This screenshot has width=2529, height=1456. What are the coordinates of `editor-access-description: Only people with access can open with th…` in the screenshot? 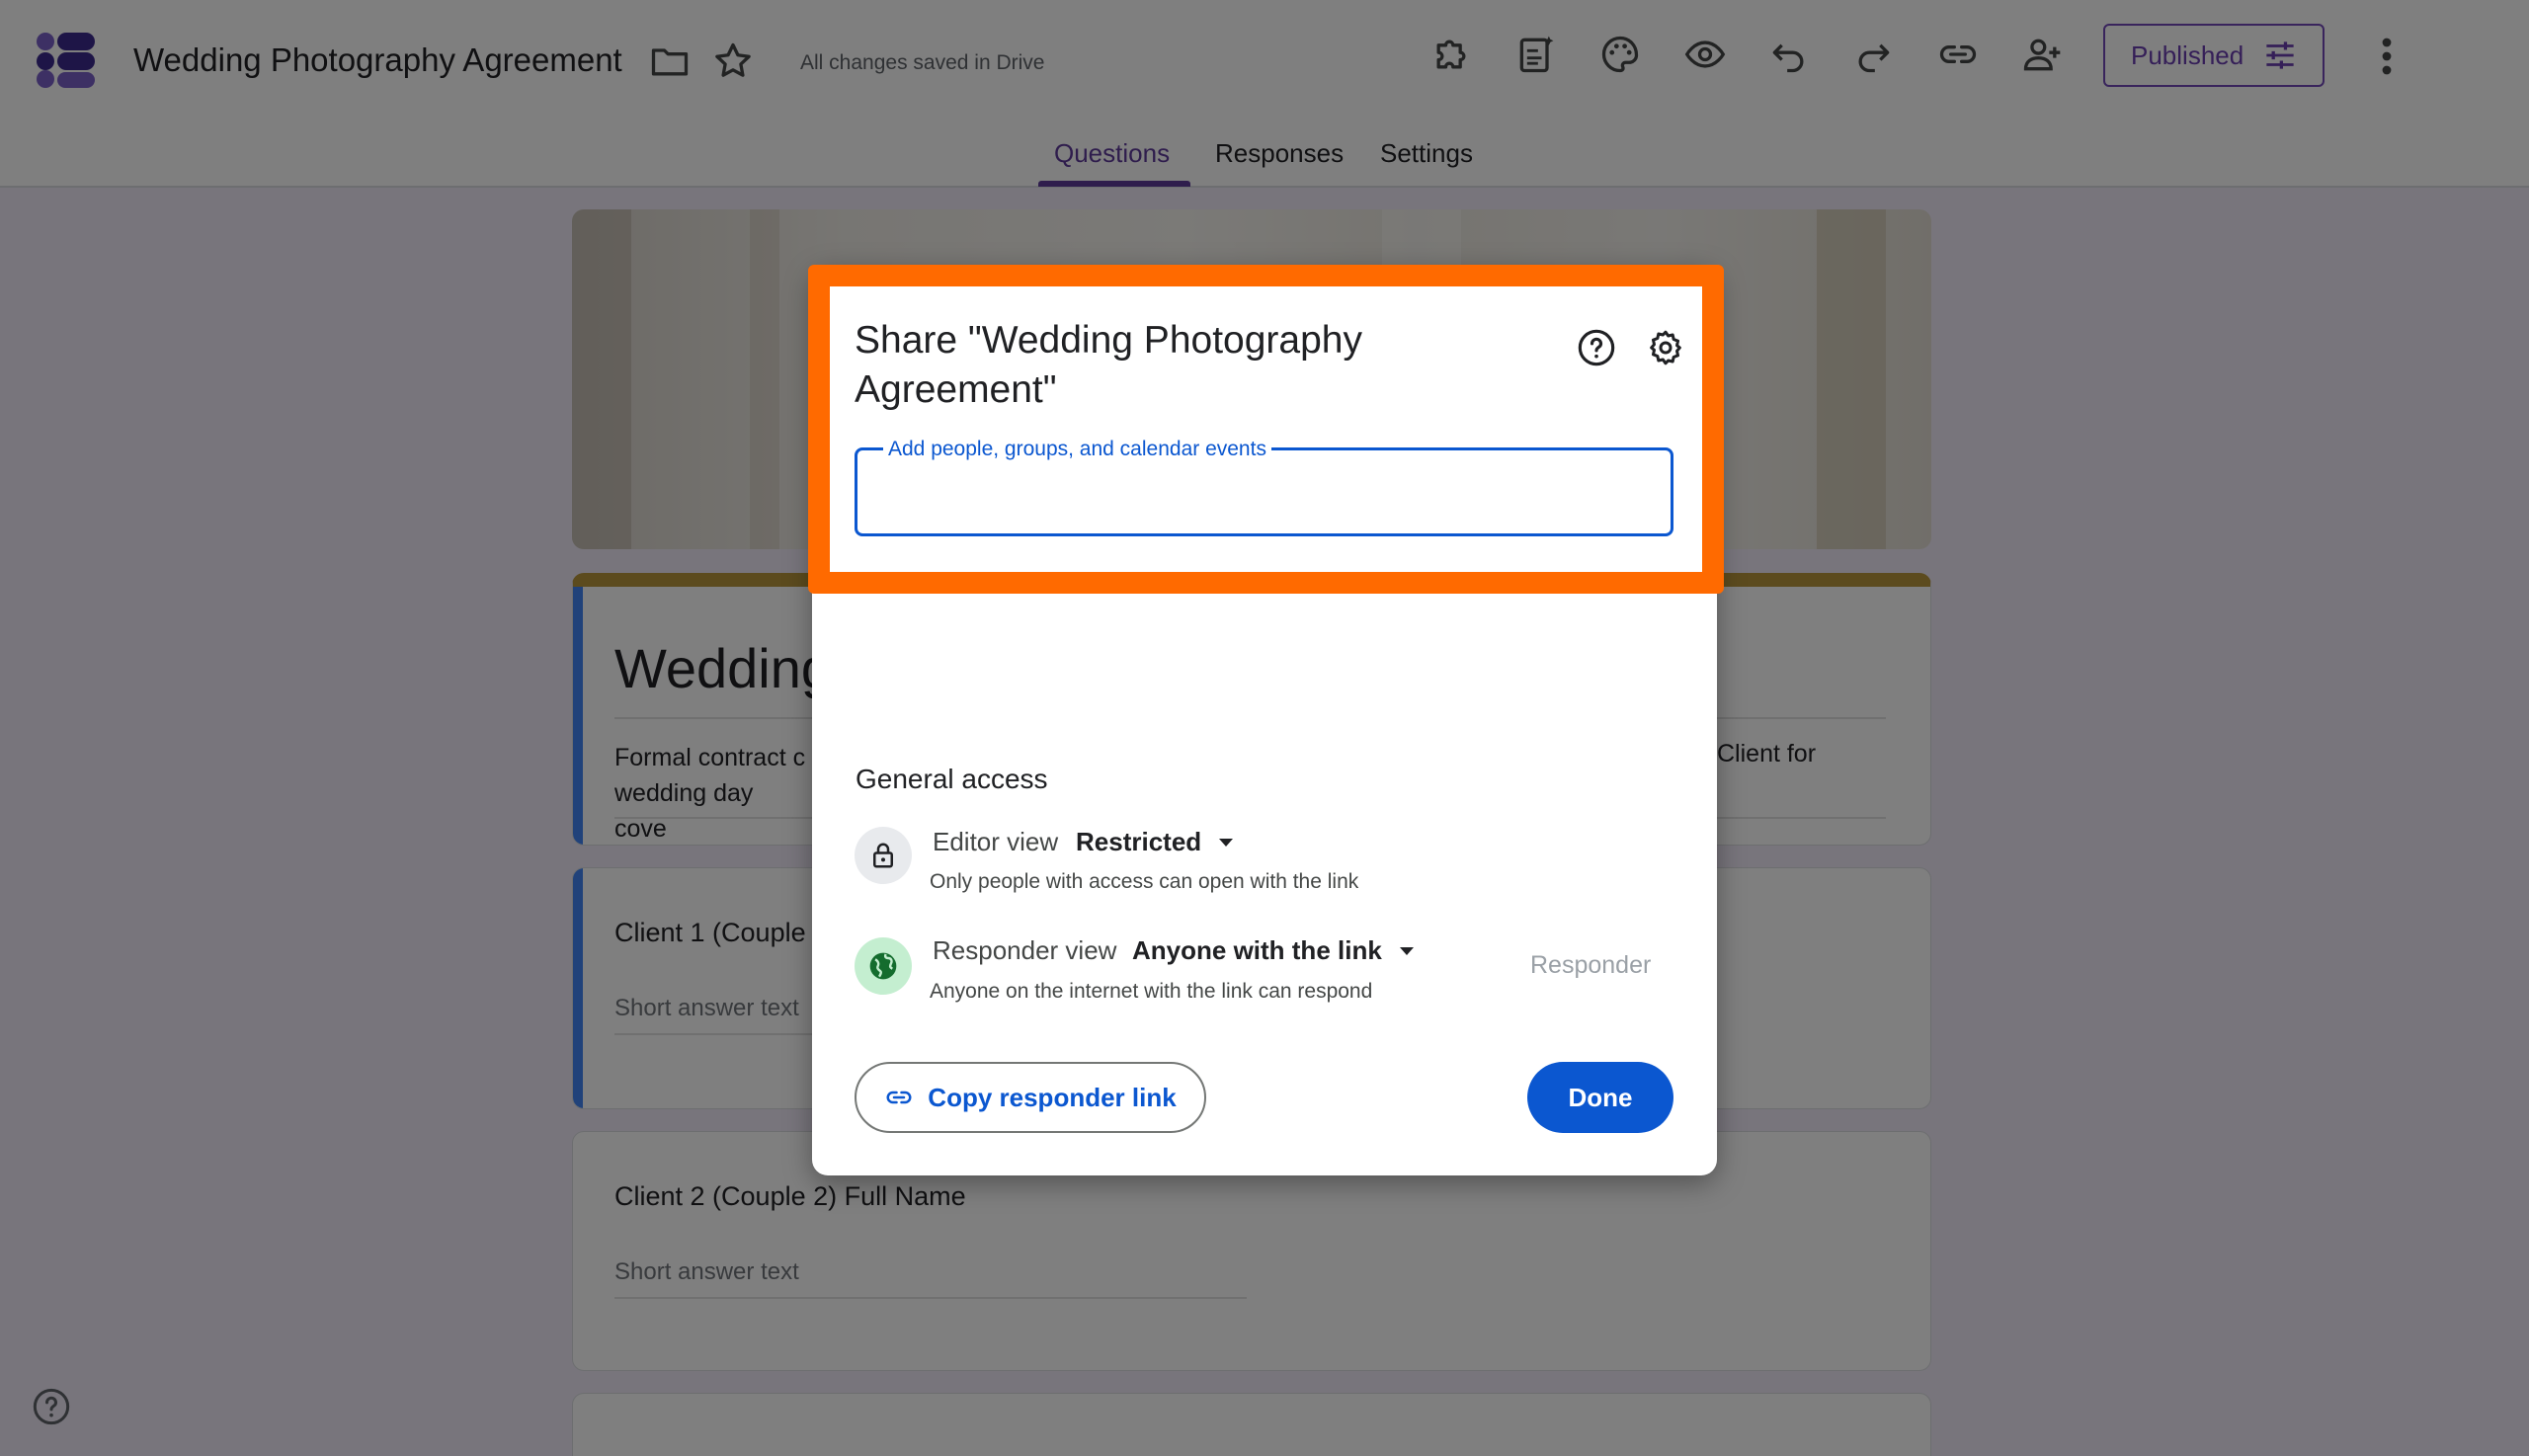 It's located at (1144, 881).